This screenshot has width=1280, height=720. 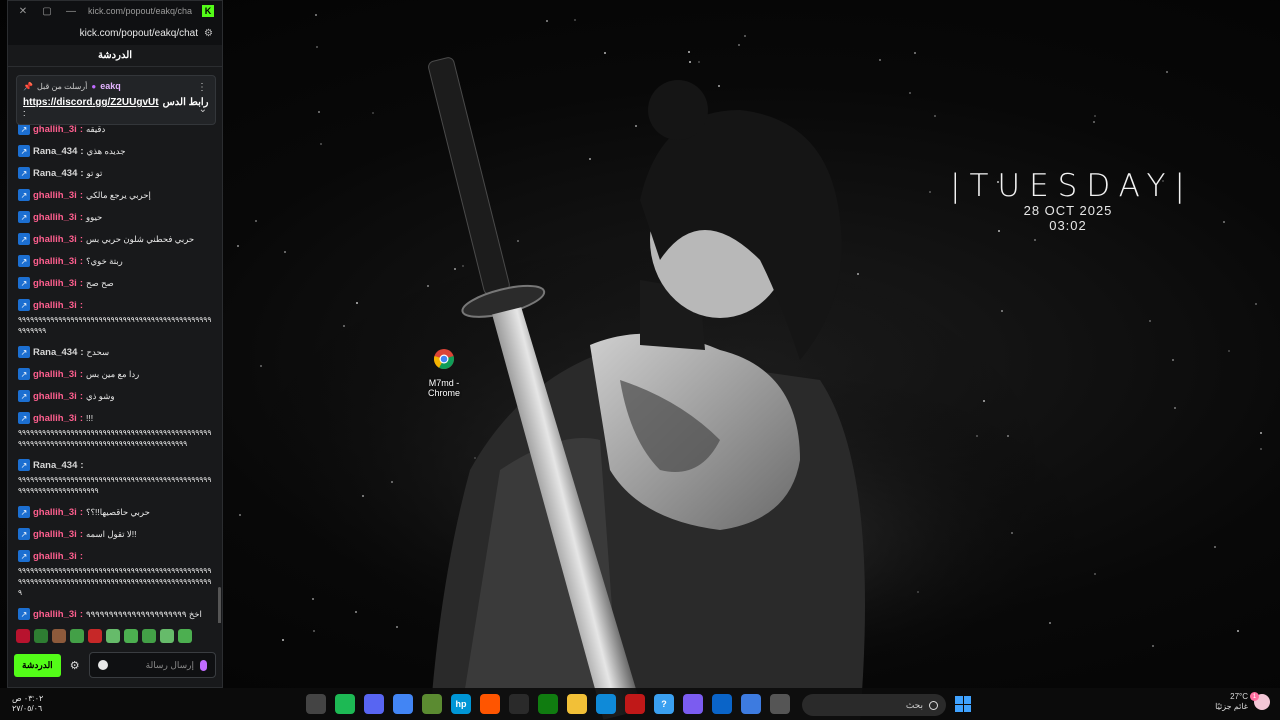 What do you see at coordinates (963, 704) in the screenshot?
I see `start-button-windows-icon` at bounding box center [963, 704].